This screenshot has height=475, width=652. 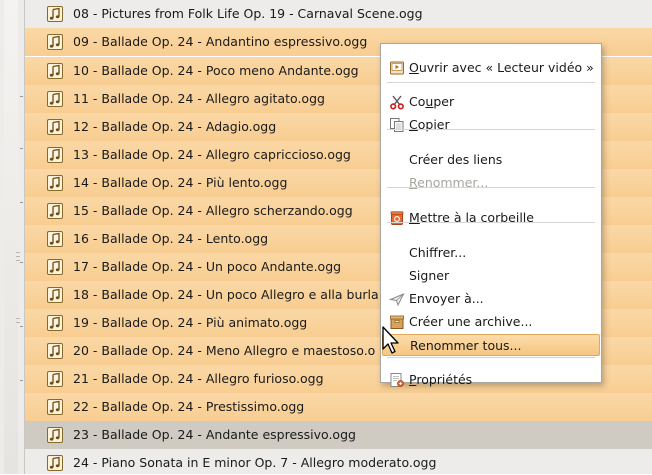 What do you see at coordinates (180, 182) in the screenshot?
I see `file-name: 14 - Ballade Op. 24 - Più lento.ogg` at bounding box center [180, 182].